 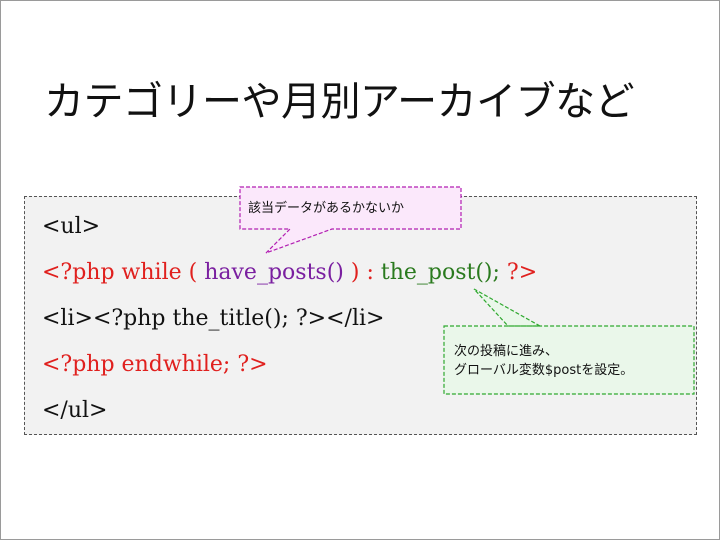 What do you see at coordinates (362, 272) in the screenshot?
I see `code-php-while-close: ) :` at bounding box center [362, 272].